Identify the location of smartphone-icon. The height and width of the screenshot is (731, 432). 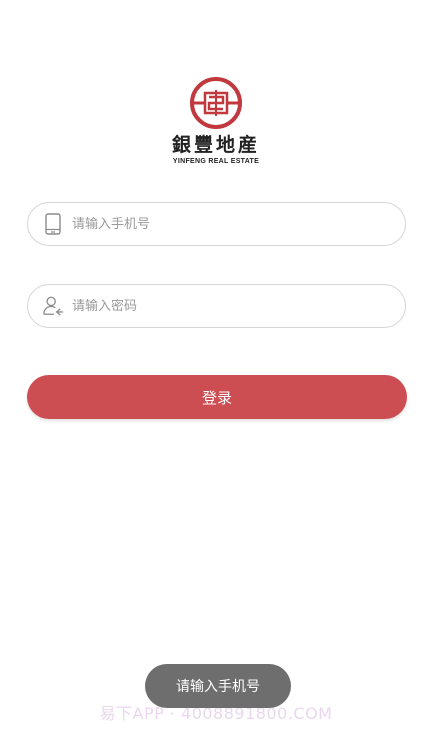
(53, 224).